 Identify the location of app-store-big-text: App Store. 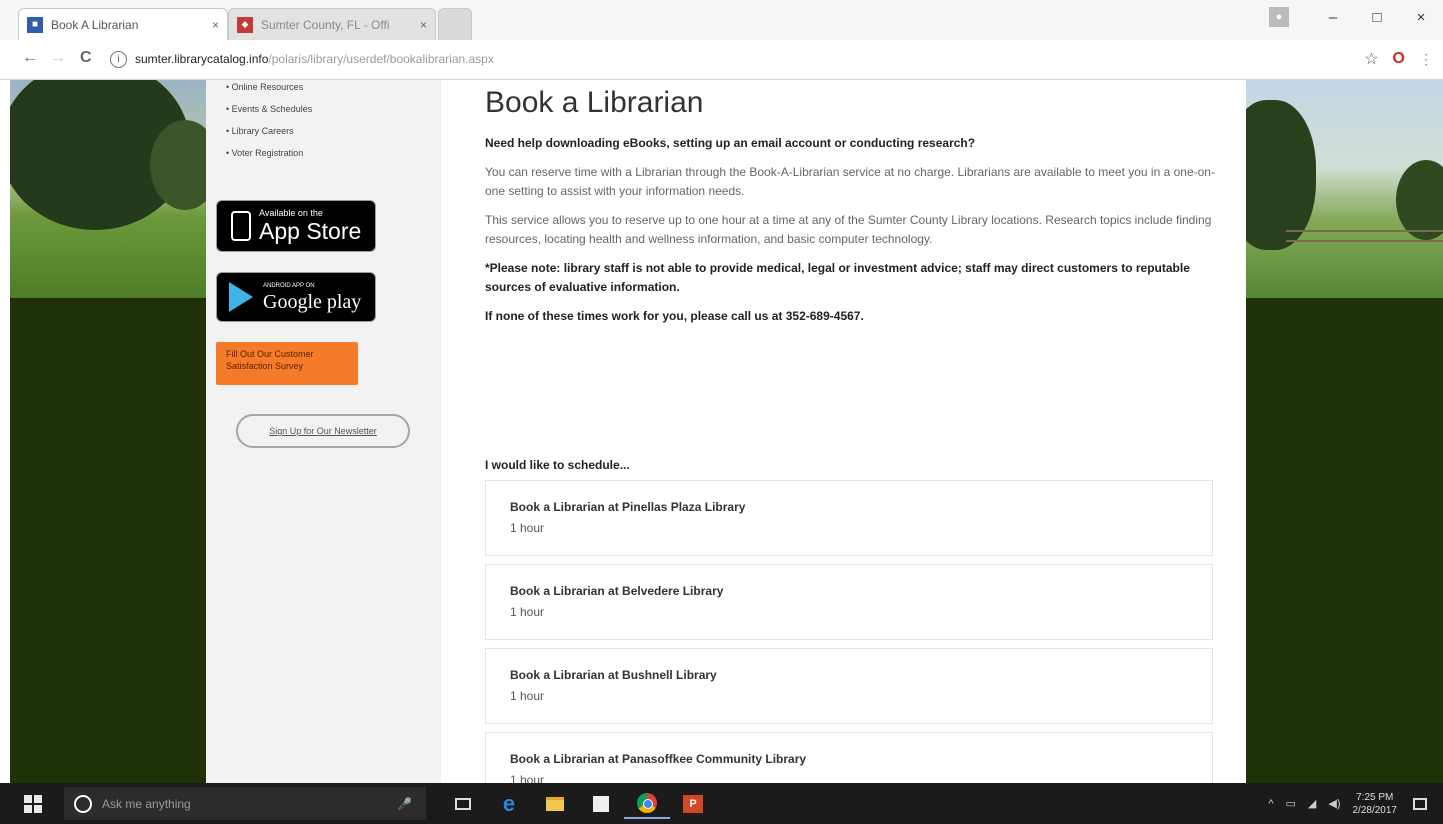
(310, 231).